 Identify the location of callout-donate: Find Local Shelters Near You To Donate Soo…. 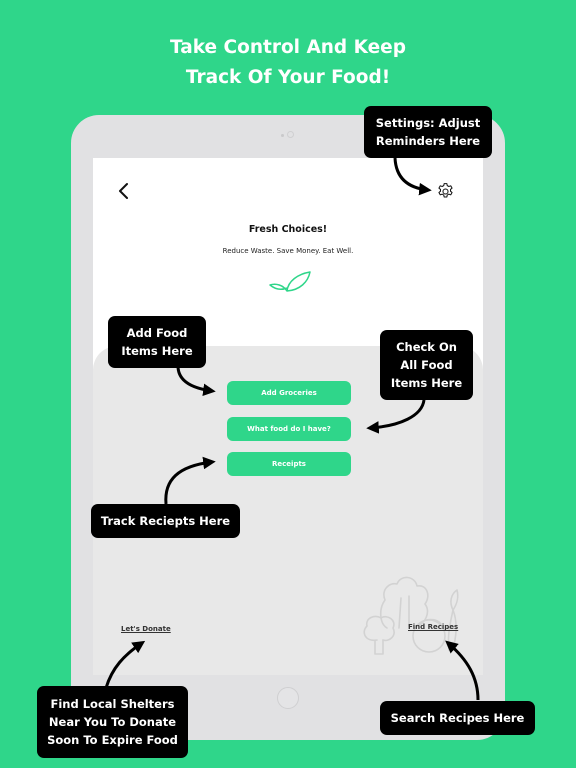
(112, 722).